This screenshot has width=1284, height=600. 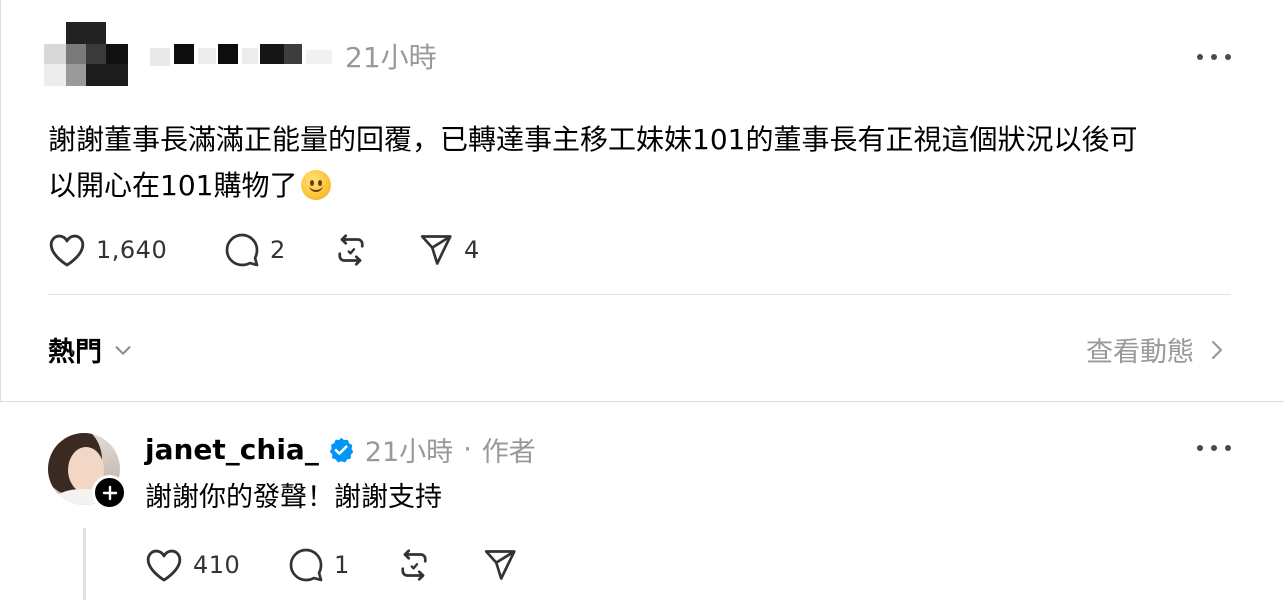 I want to click on comment-count: 2, so click(x=278, y=250).